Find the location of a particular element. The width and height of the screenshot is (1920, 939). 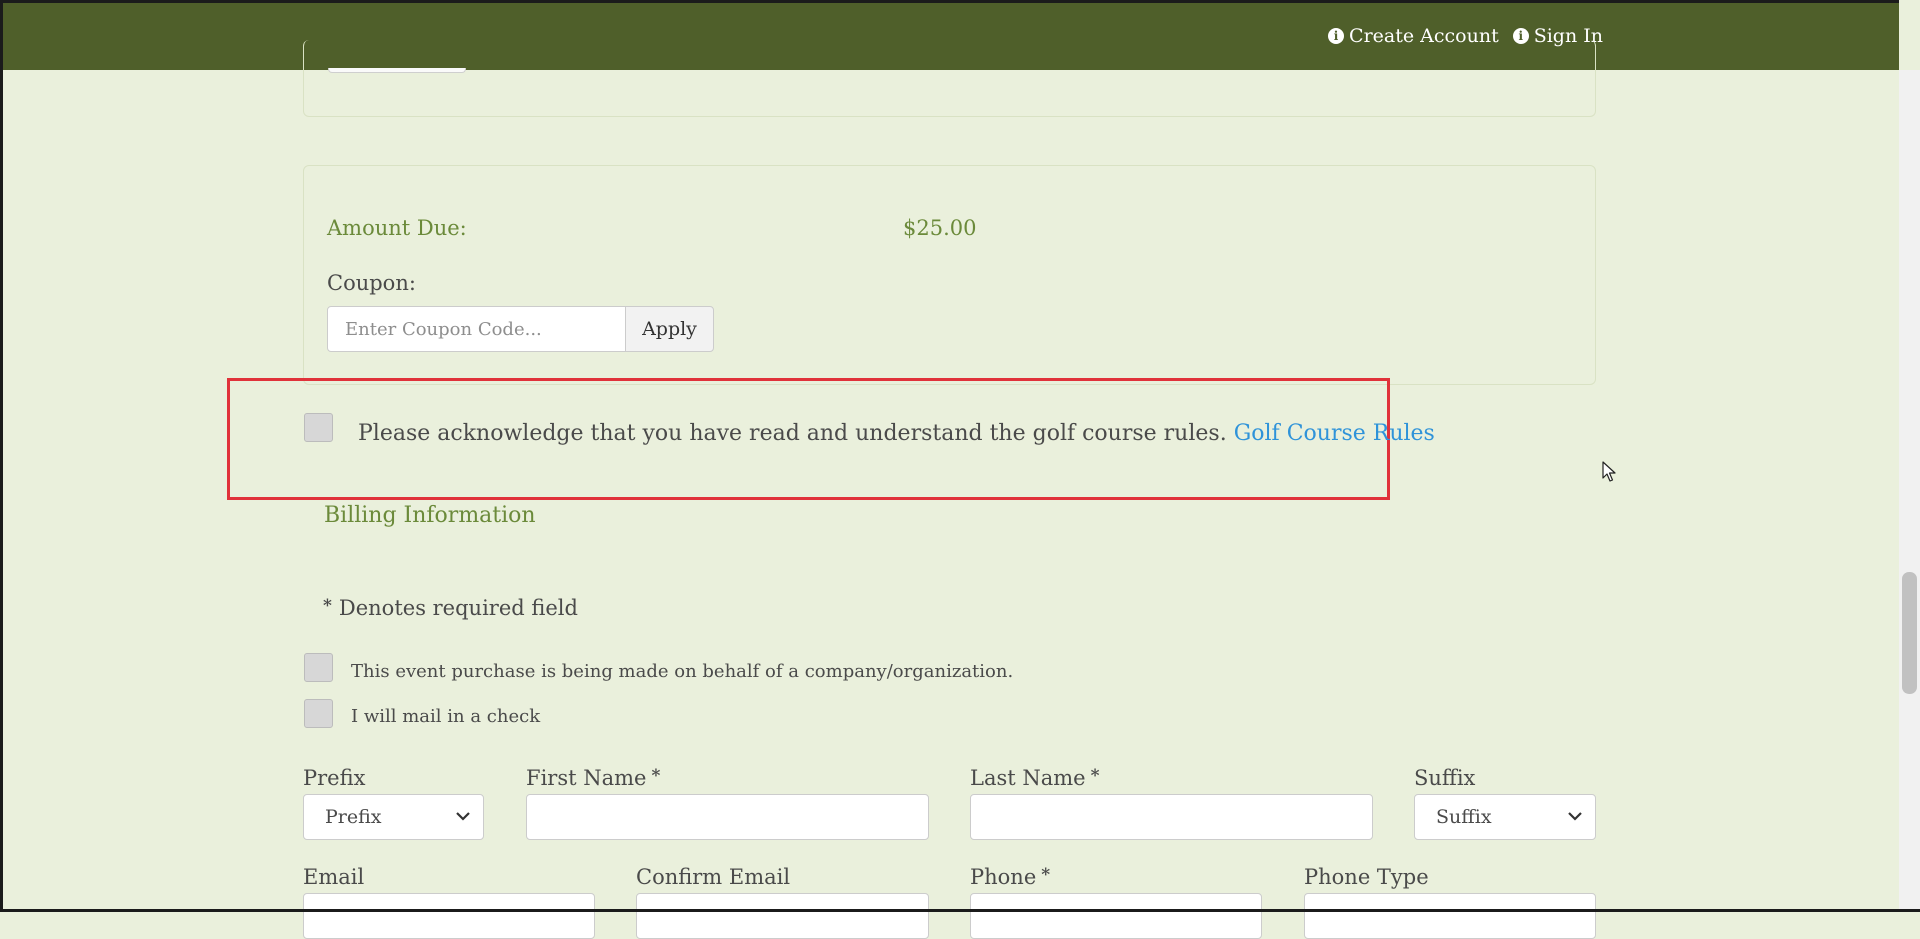

golf-course-rules-link: Golf Course Rules is located at coordinates (1334, 433).